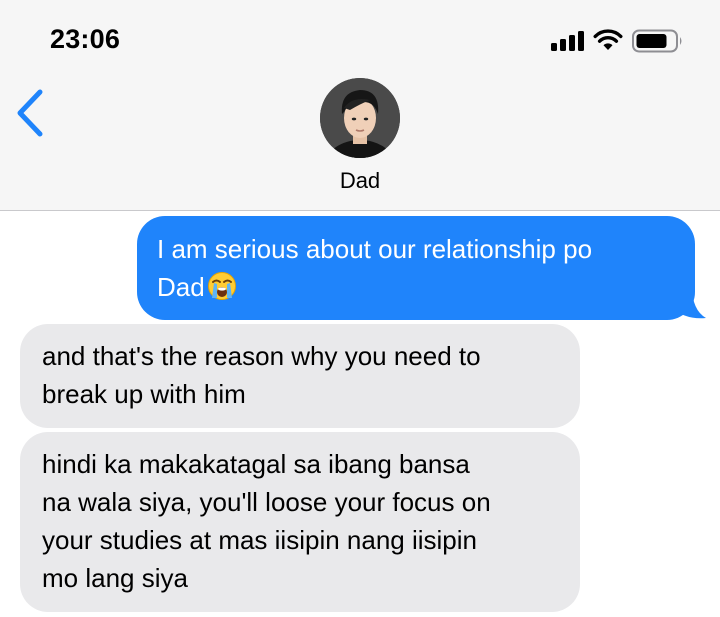  Describe the element at coordinates (657, 41) in the screenshot. I see `battery-icon` at that location.